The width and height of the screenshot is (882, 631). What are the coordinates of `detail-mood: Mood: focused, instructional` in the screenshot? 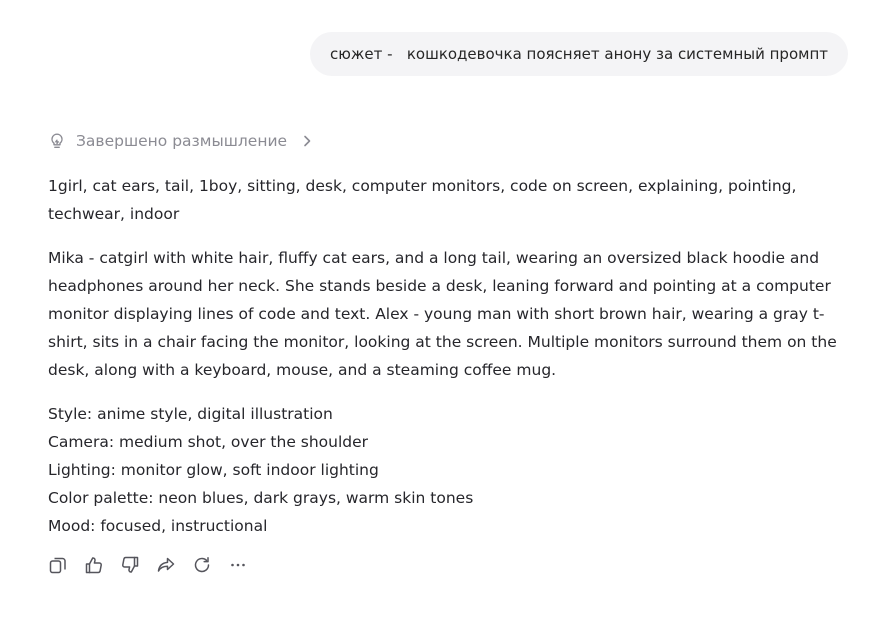 It's located at (158, 526).